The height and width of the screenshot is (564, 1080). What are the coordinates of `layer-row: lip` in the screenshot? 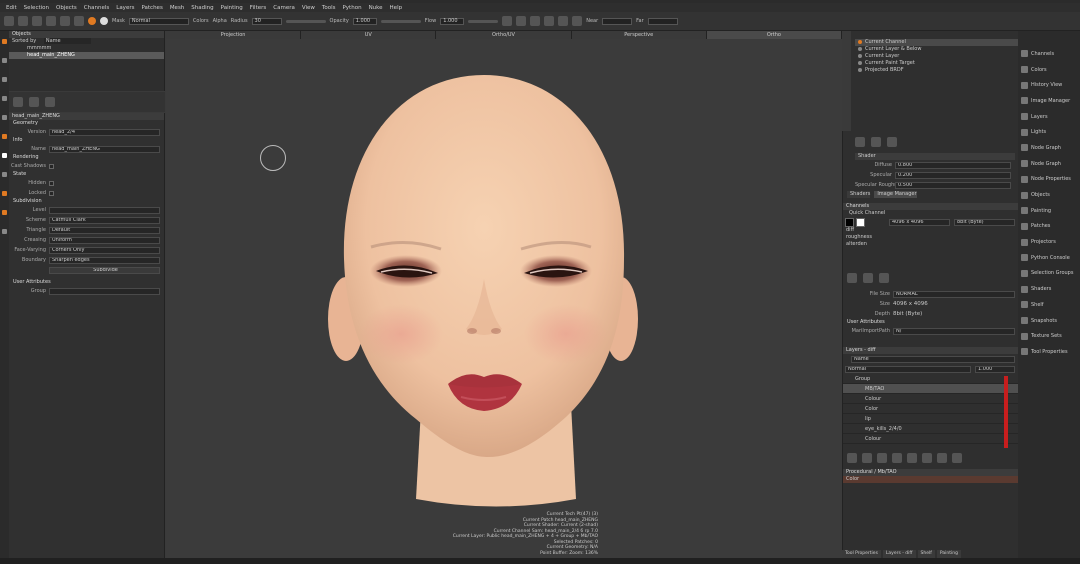 It's located at (931, 419).